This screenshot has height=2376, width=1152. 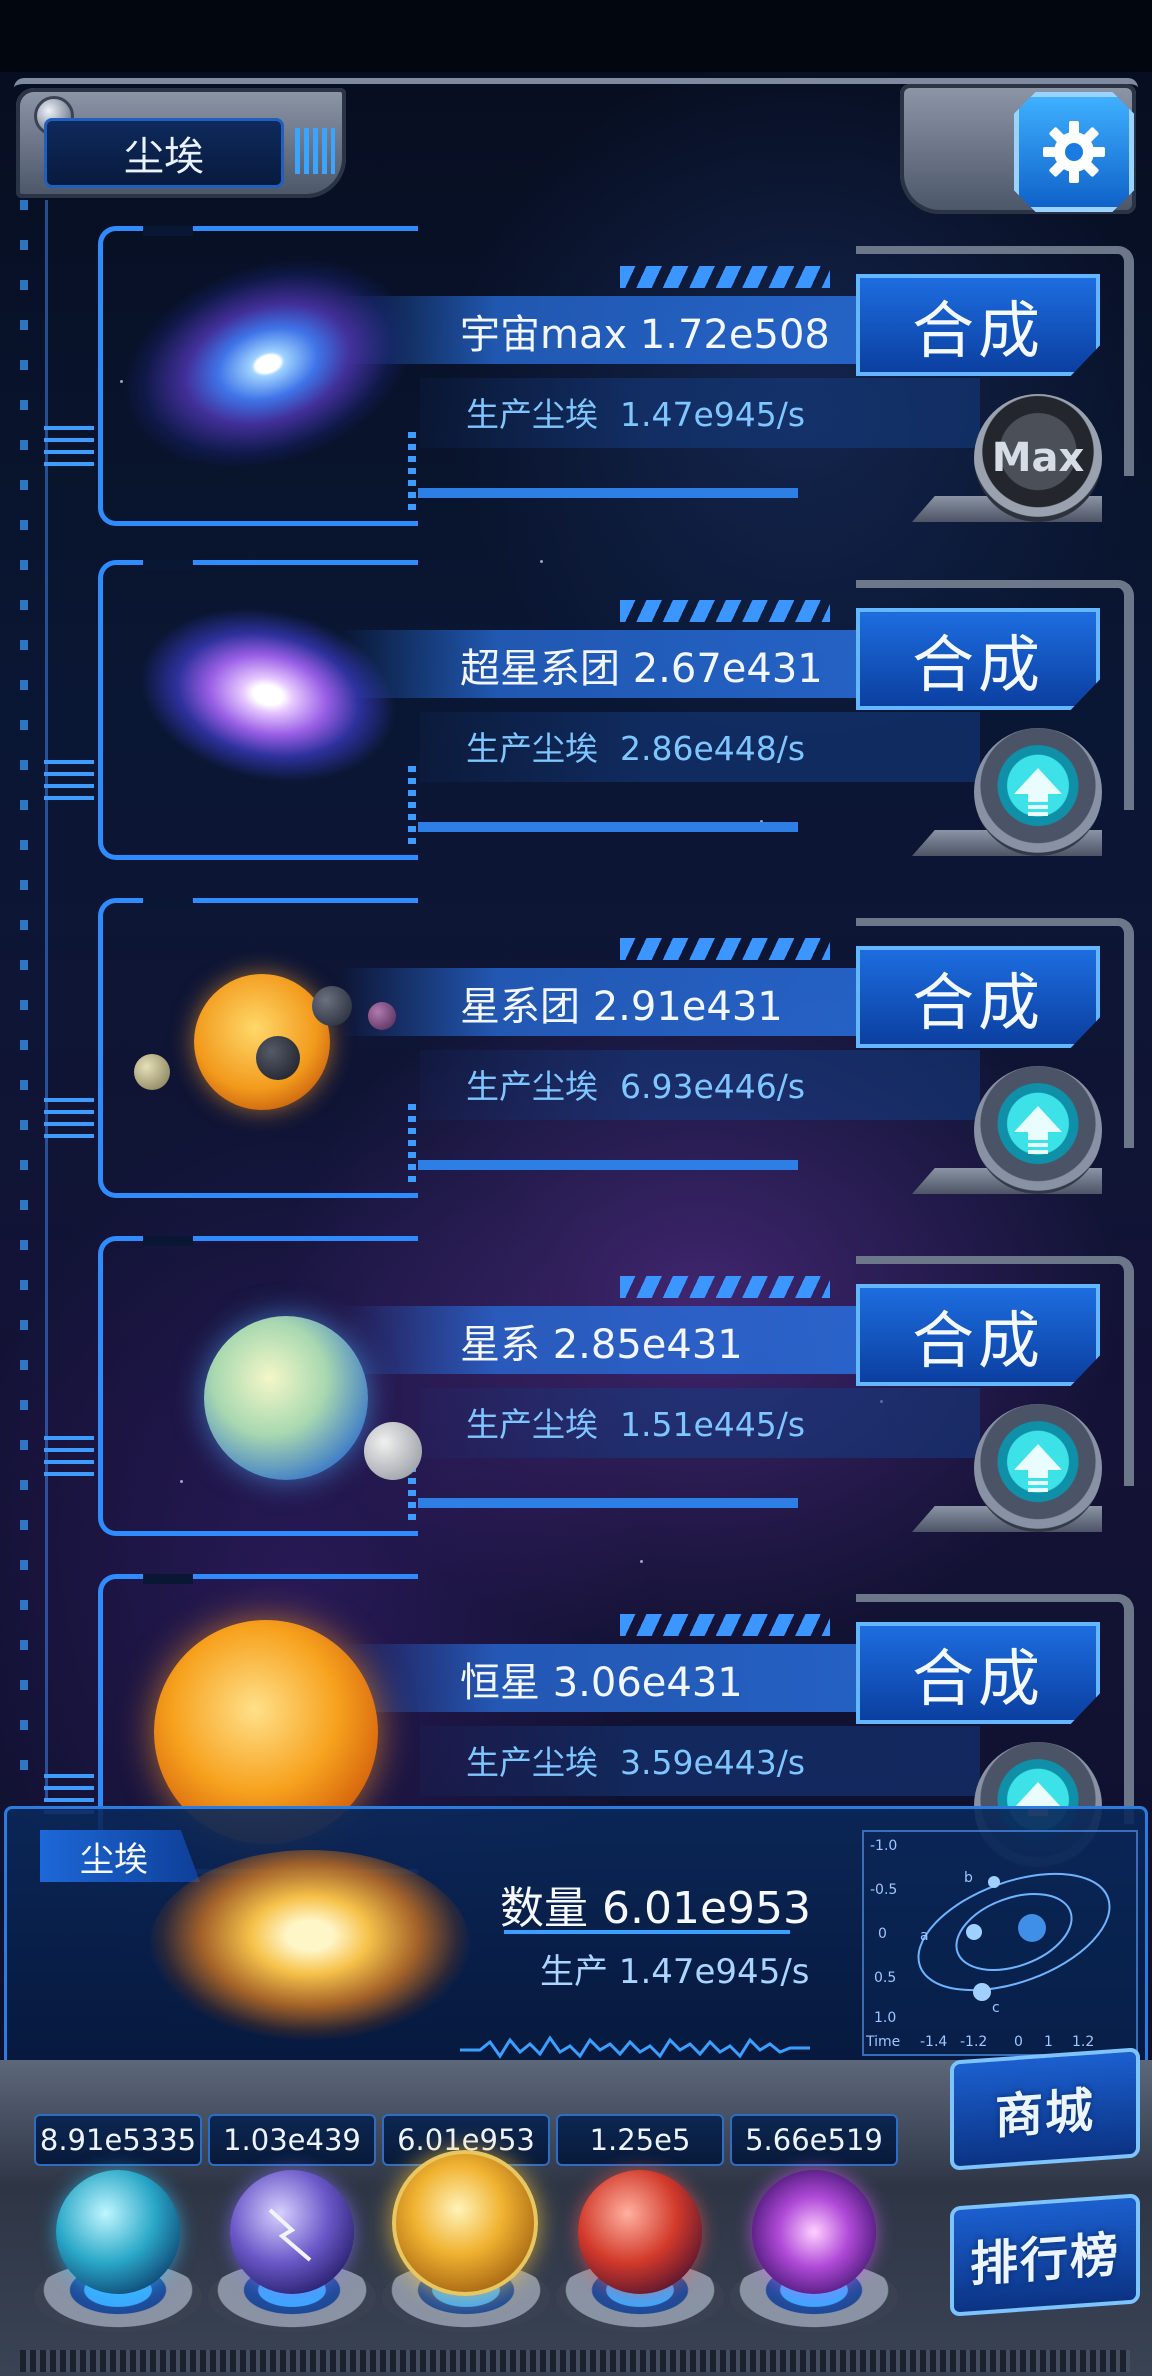 What do you see at coordinates (968, 1878) in the screenshot?
I see `graph-letter: b` at bounding box center [968, 1878].